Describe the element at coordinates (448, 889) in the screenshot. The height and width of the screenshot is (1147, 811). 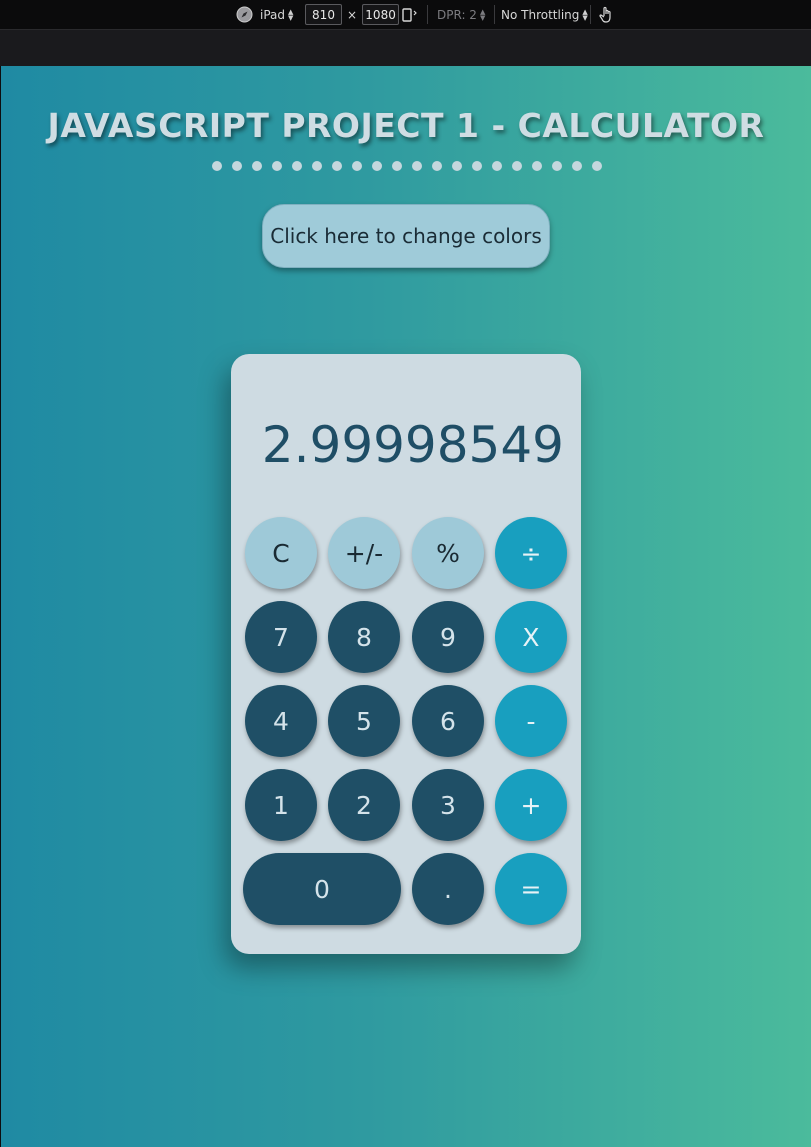
I see `decimal-button: .` at that location.